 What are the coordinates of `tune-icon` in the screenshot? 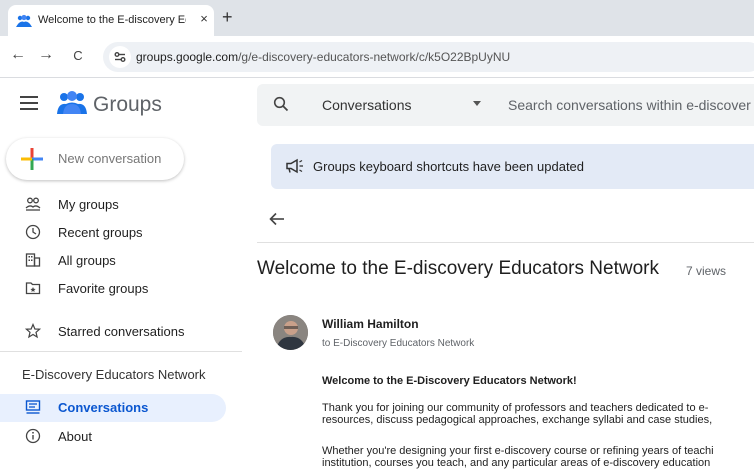 It's located at (120, 56).